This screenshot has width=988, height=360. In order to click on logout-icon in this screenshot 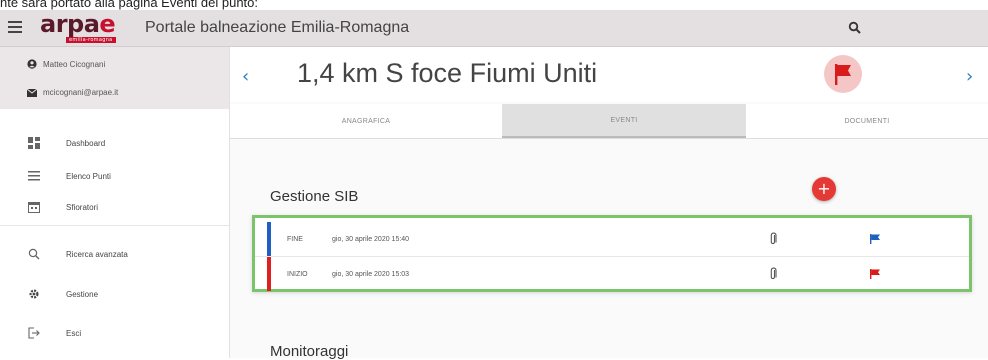, I will do `click(34, 333)`.